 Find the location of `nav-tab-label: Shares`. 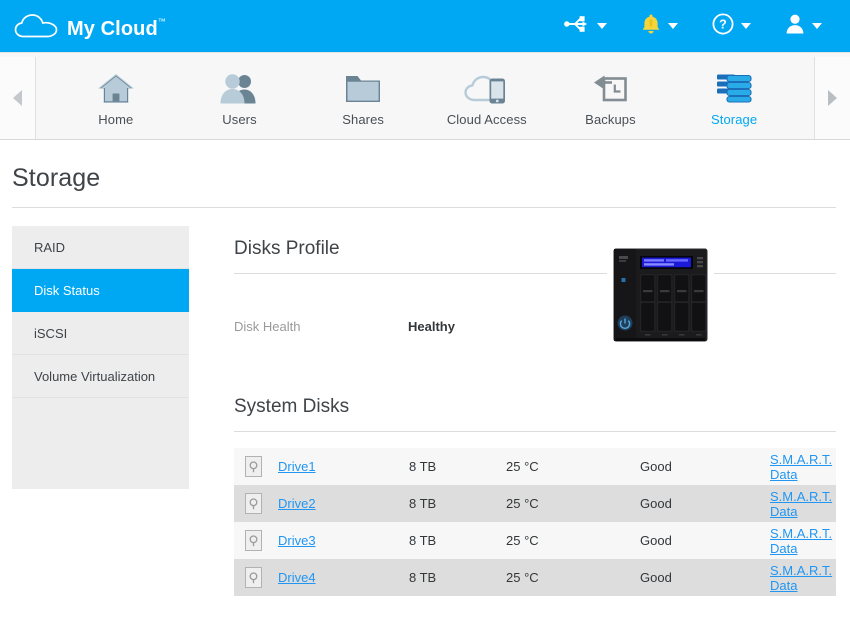

nav-tab-label: Shares is located at coordinates (363, 119).